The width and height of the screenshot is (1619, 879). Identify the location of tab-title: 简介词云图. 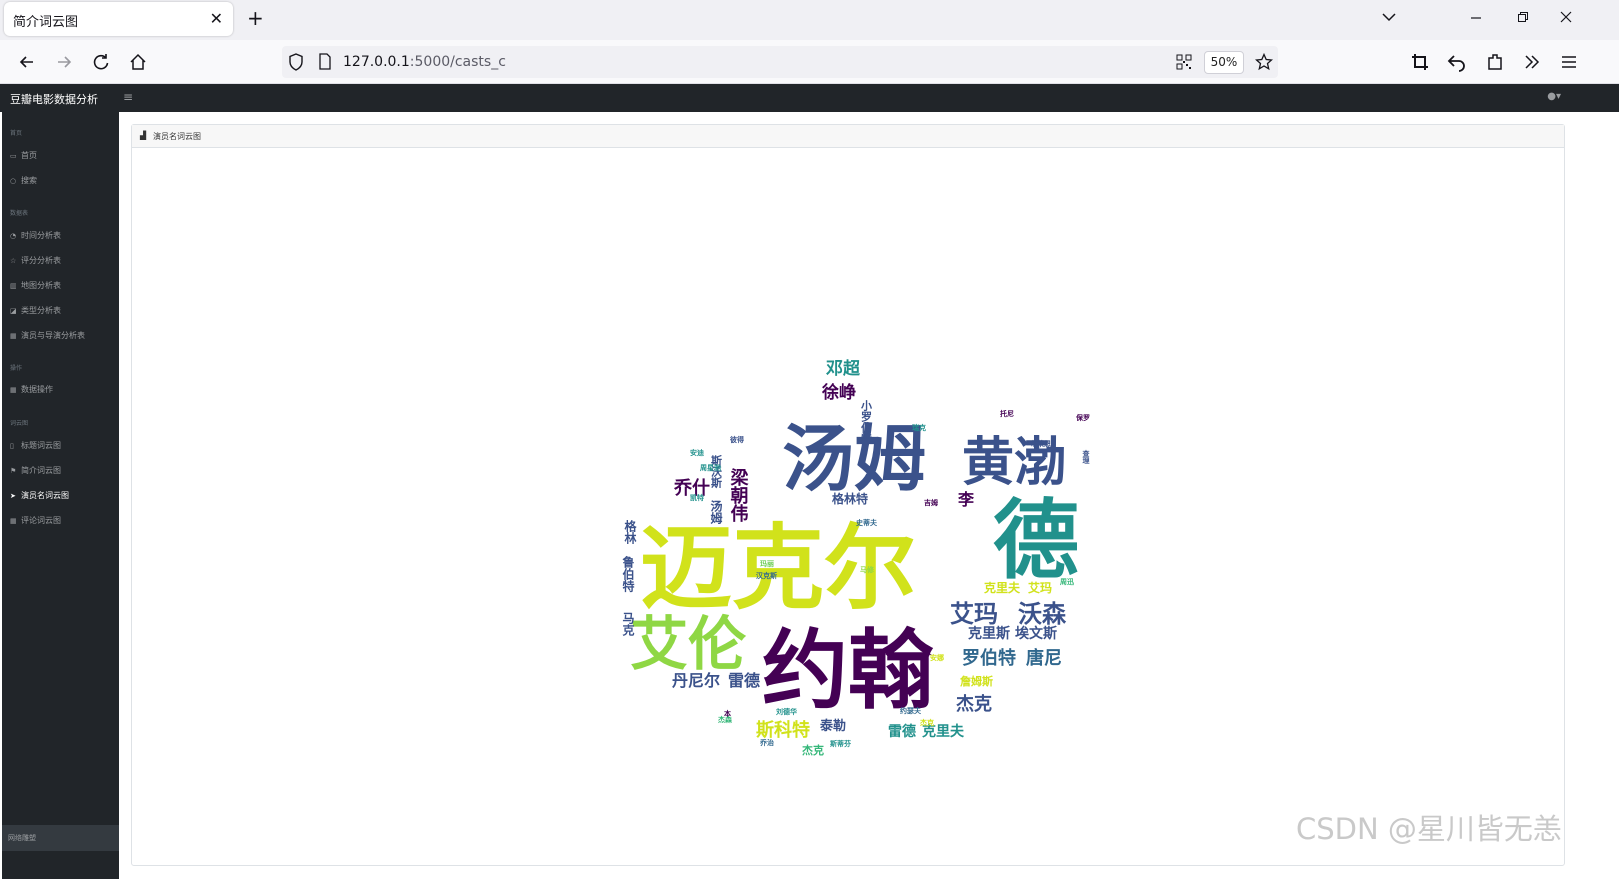
(46, 22).